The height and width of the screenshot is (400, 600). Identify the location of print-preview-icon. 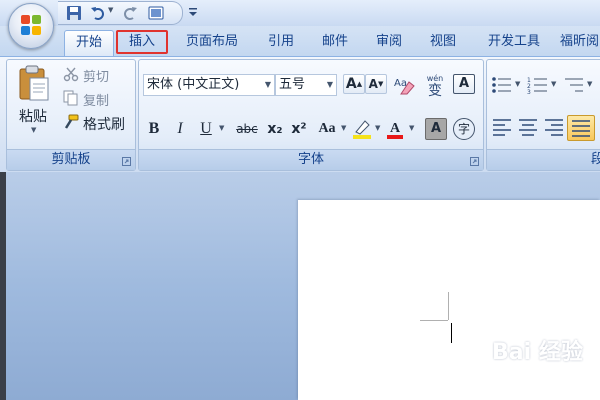
(156, 13).